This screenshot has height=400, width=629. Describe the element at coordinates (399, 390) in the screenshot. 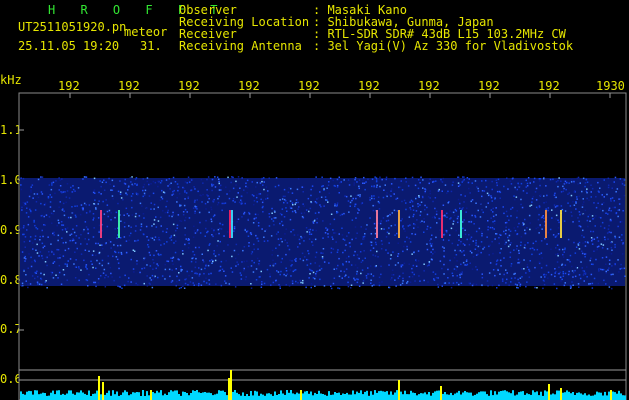

I see `level-spike` at that location.